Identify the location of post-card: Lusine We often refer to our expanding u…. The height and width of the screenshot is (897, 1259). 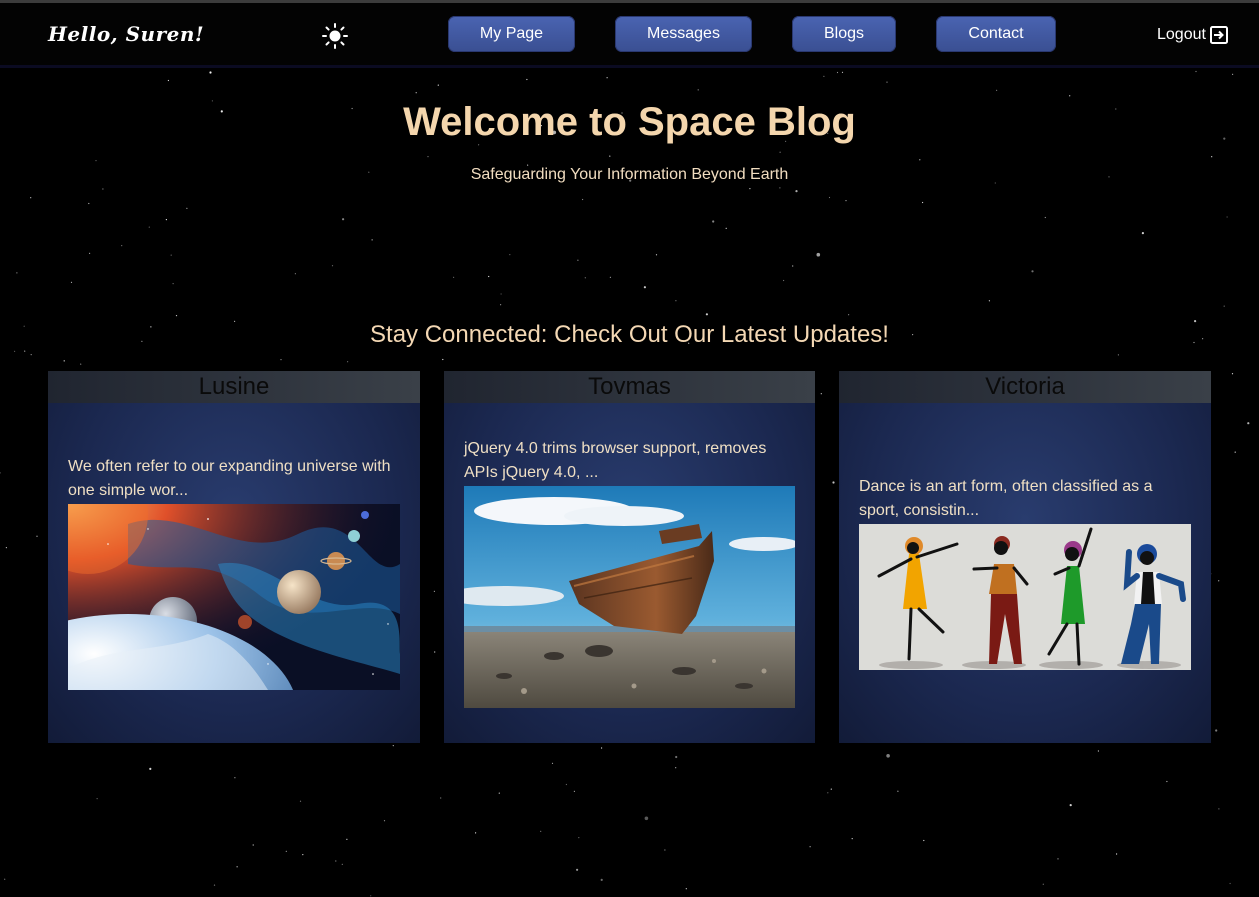
(234, 557).